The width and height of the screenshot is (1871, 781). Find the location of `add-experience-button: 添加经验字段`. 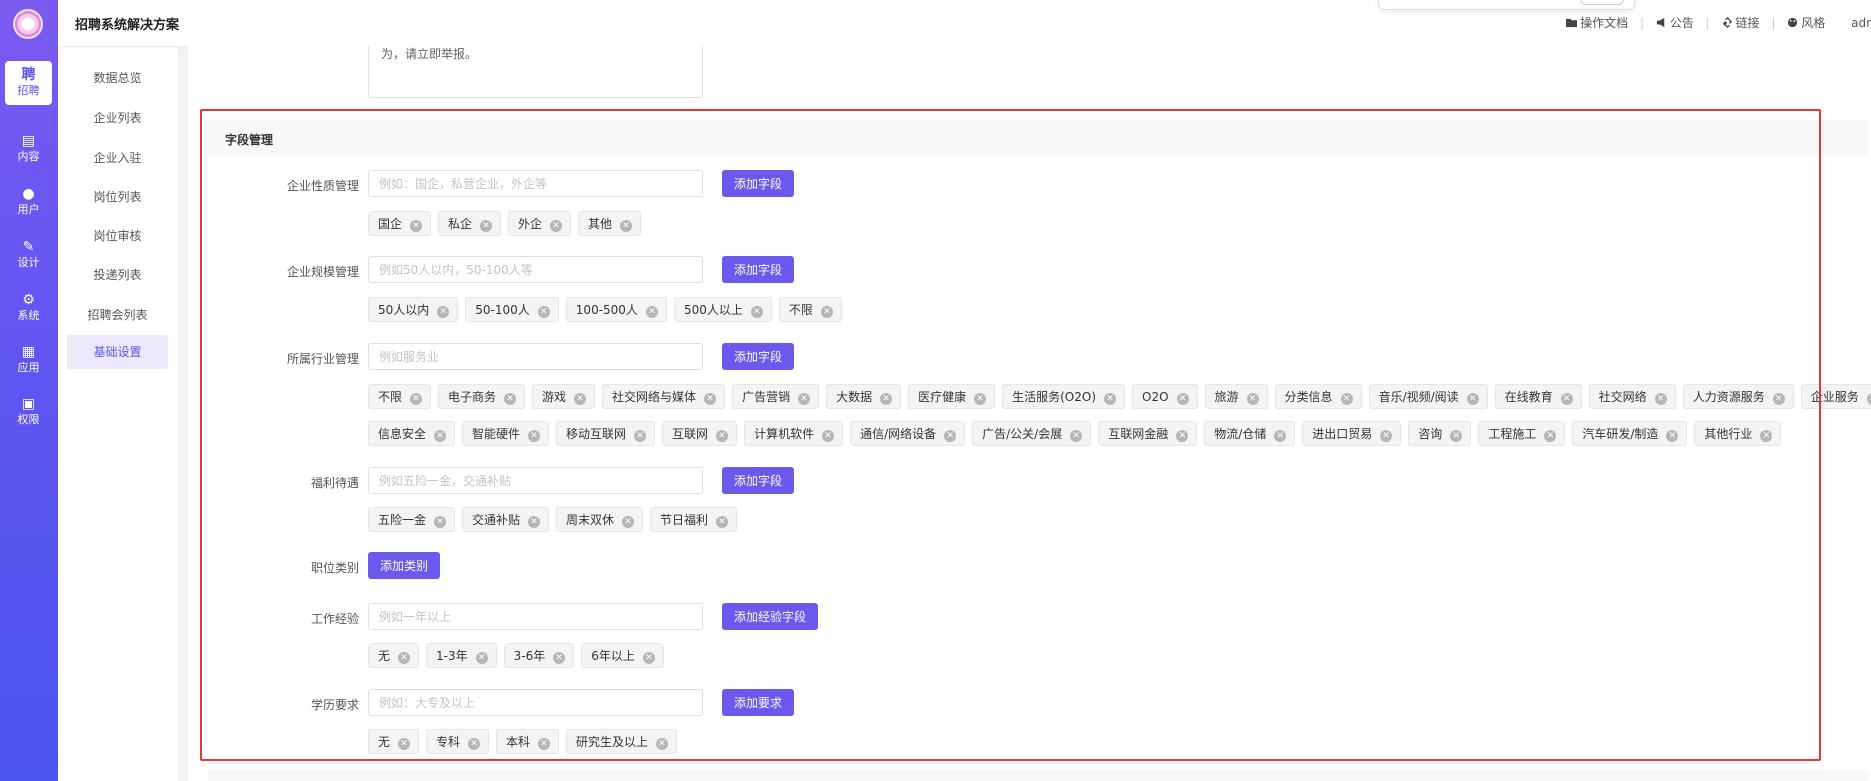

add-experience-button: 添加经验字段 is located at coordinates (770, 616).